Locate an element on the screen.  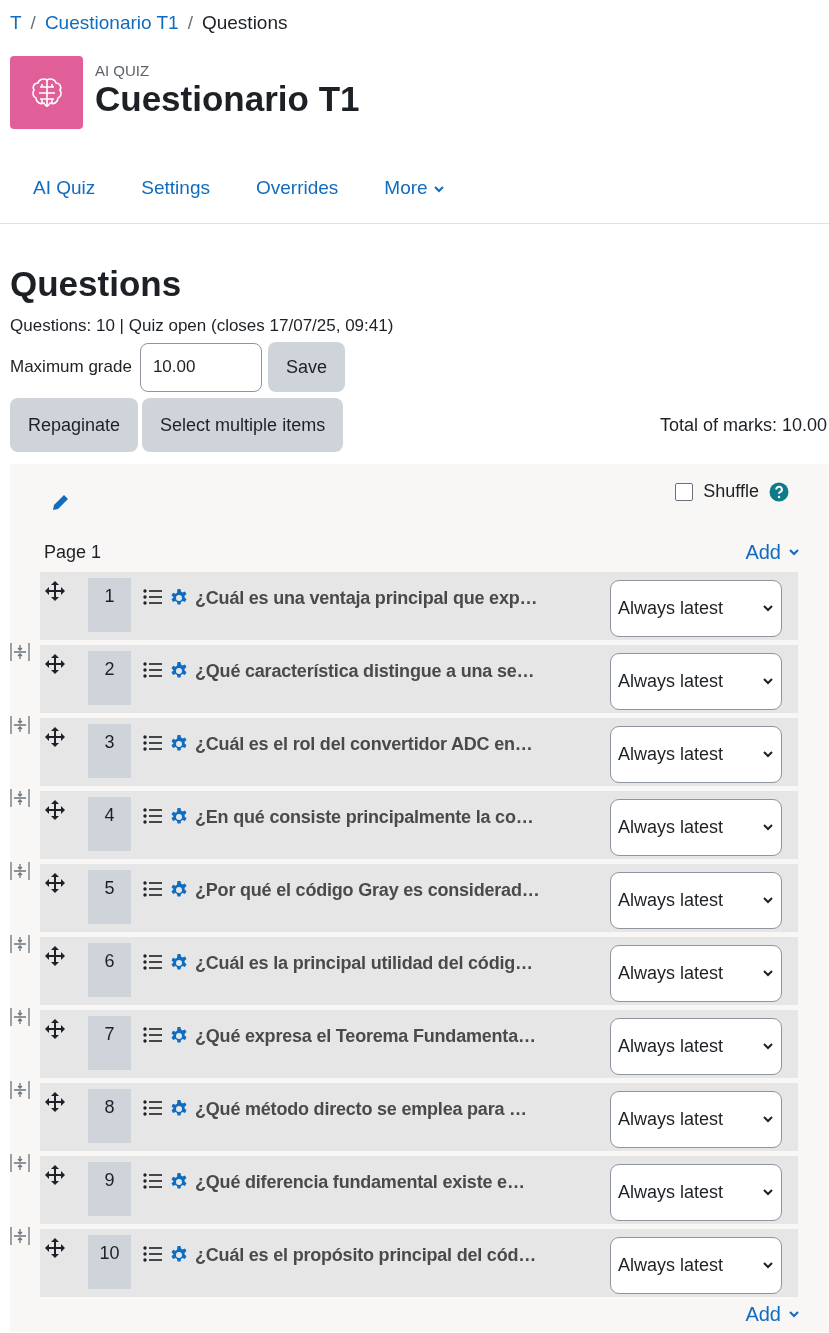
section-heading: Questions is located at coordinates (96, 284).